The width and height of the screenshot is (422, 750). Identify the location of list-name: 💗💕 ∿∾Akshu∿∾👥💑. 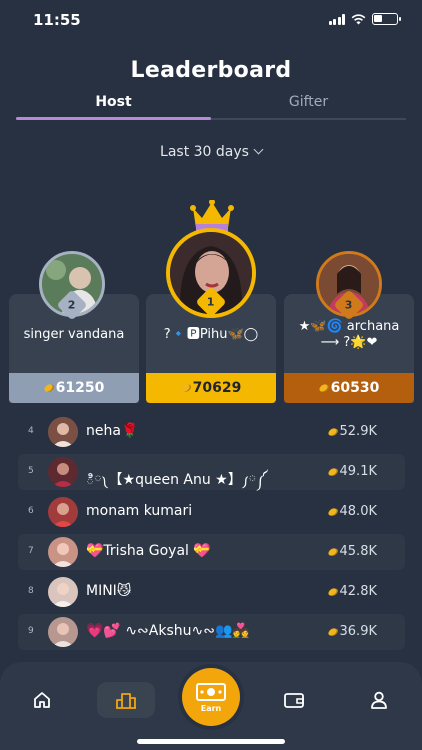
(168, 631).